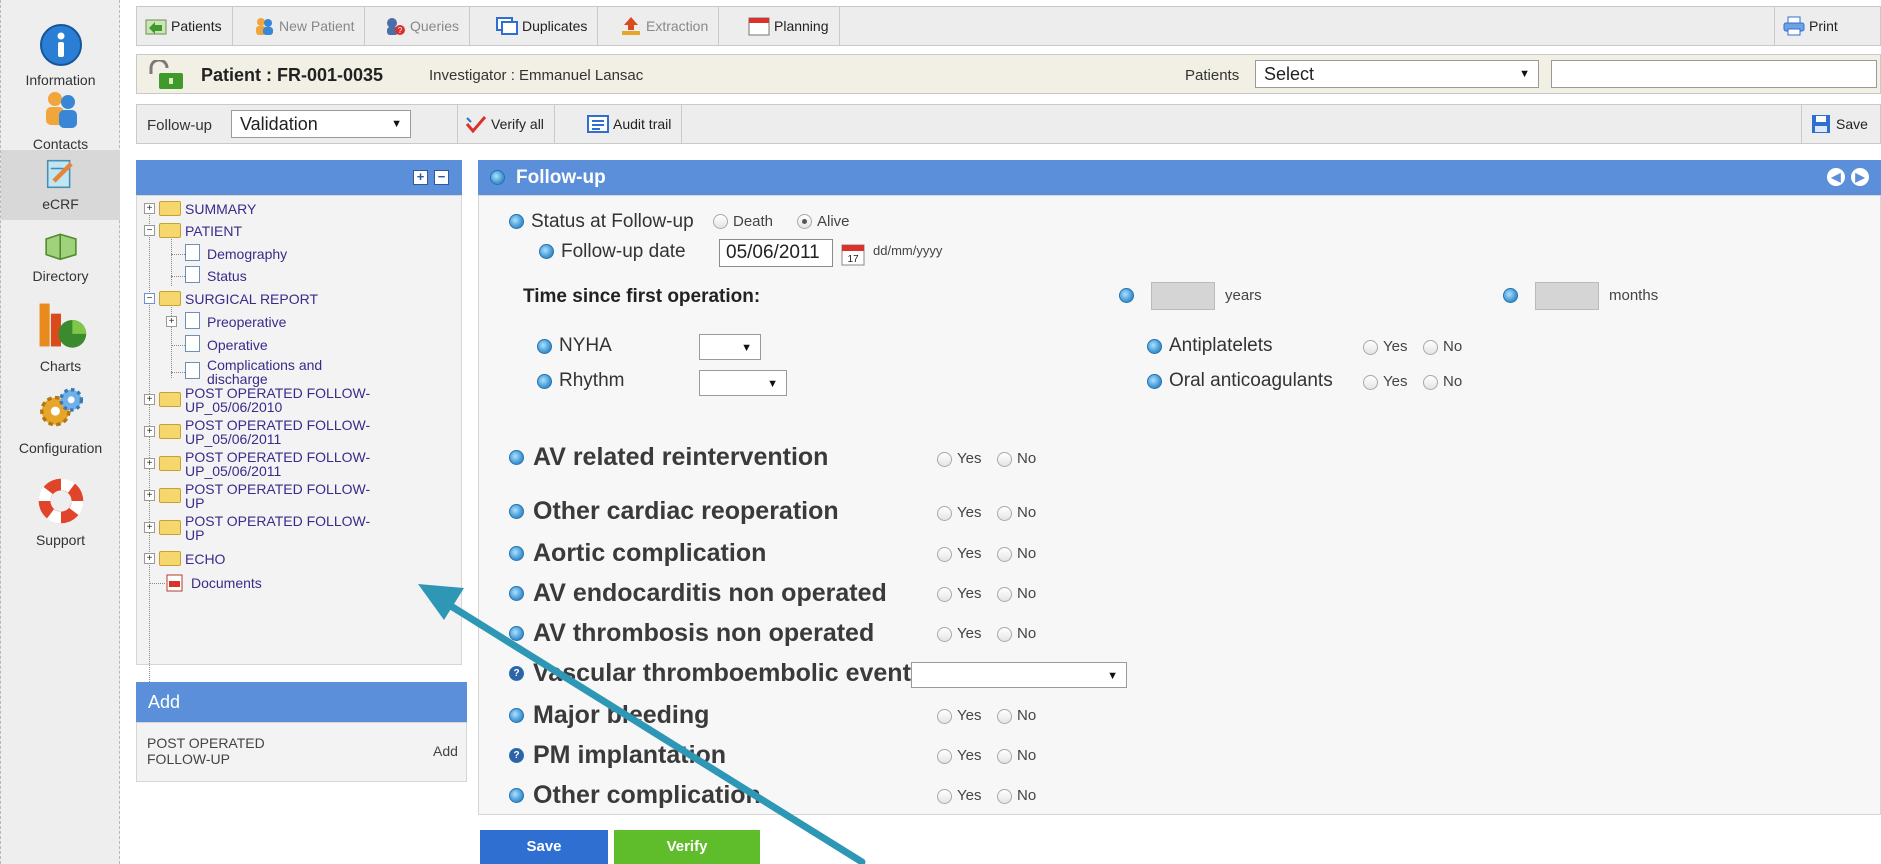 This screenshot has width=1881, height=864. Describe the element at coordinates (277, 489) in the screenshot. I see `tree-node-followup-up: POST OPERATED FOLLOW-` at that location.